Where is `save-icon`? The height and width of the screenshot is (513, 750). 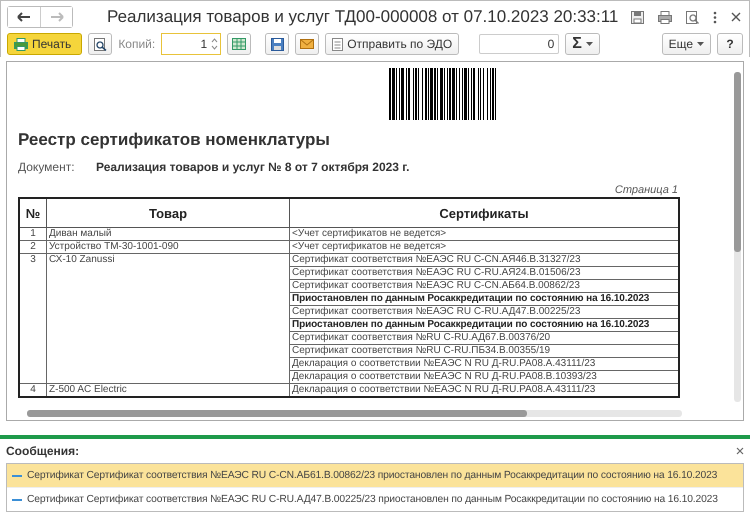
save-icon is located at coordinates (637, 17).